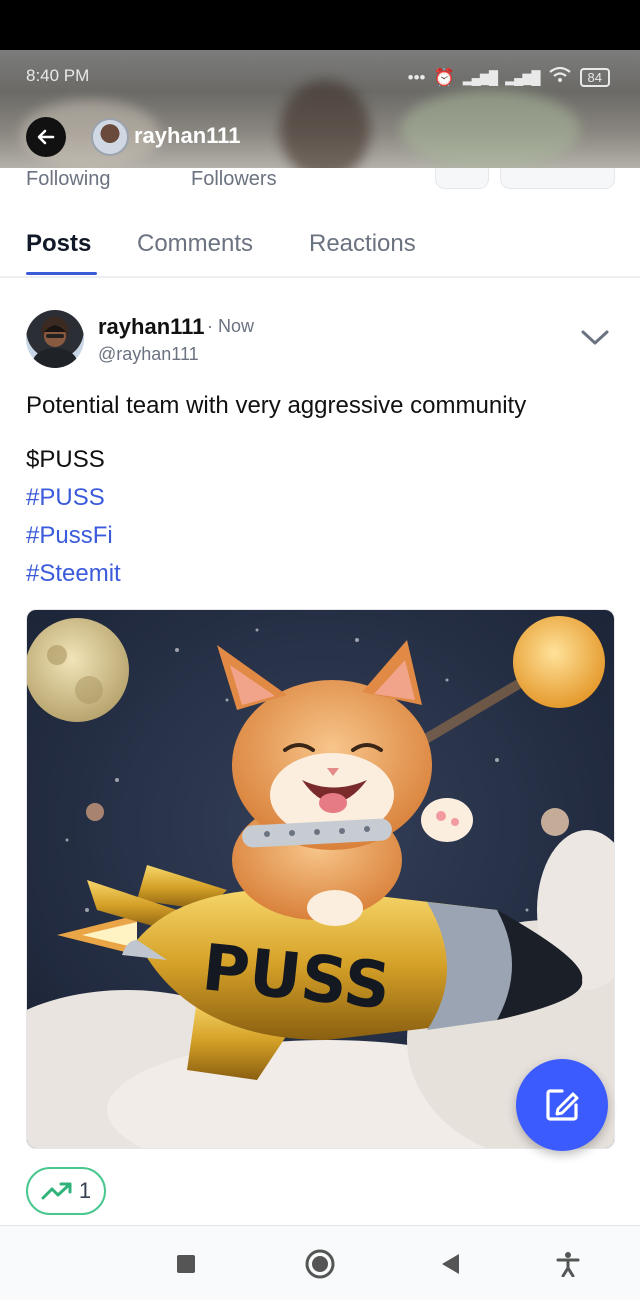 Image resolution: width=640 pixels, height=1300 pixels. What do you see at coordinates (68, 179) in the screenshot?
I see `following-label: Following` at bounding box center [68, 179].